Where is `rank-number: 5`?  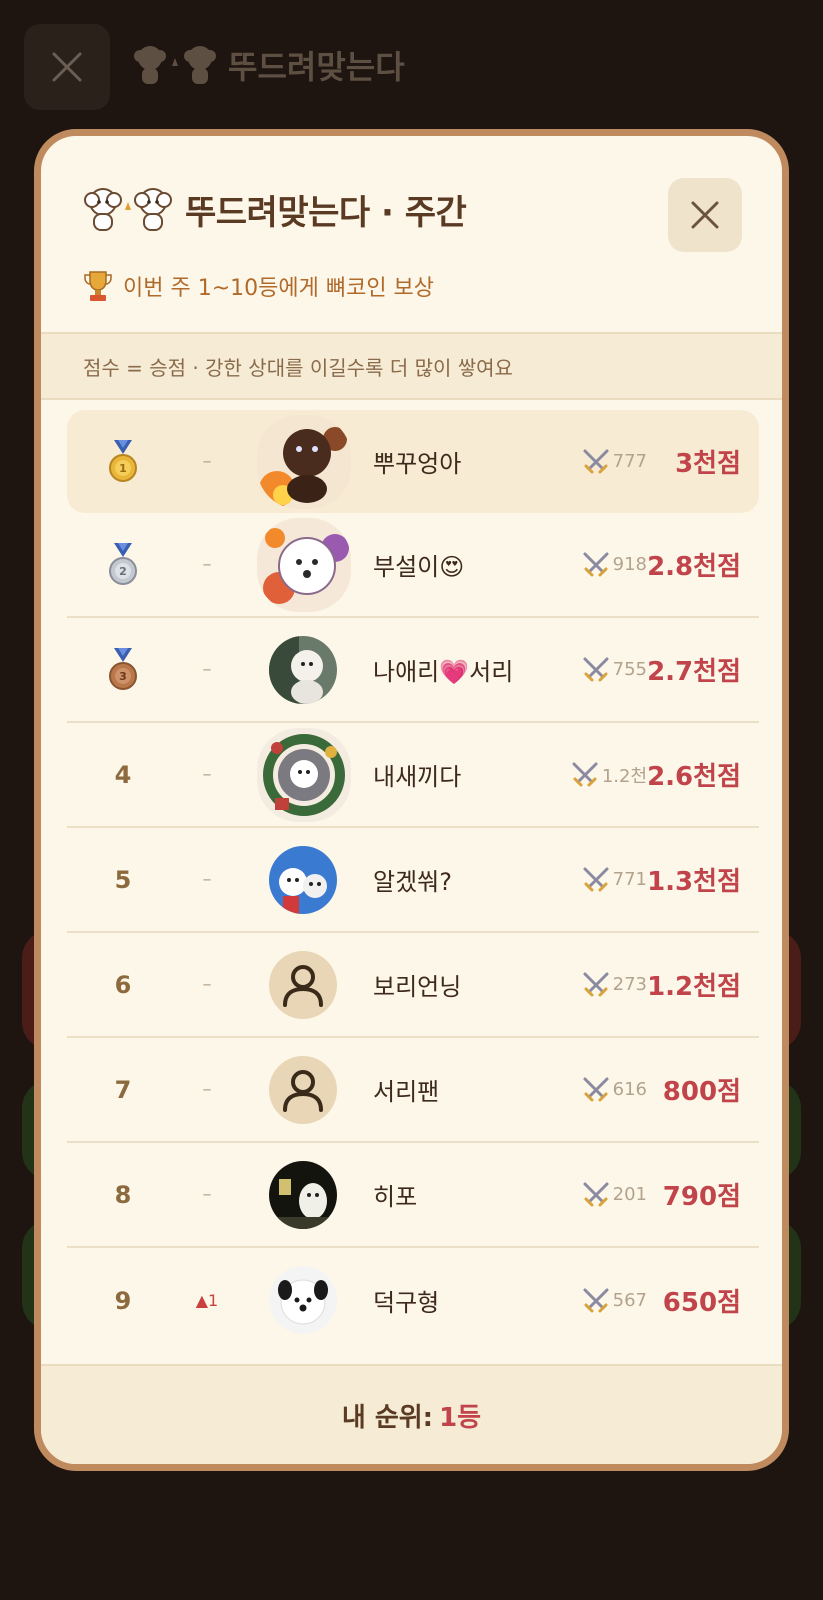 rank-number: 5 is located at coordinates (123, 879).